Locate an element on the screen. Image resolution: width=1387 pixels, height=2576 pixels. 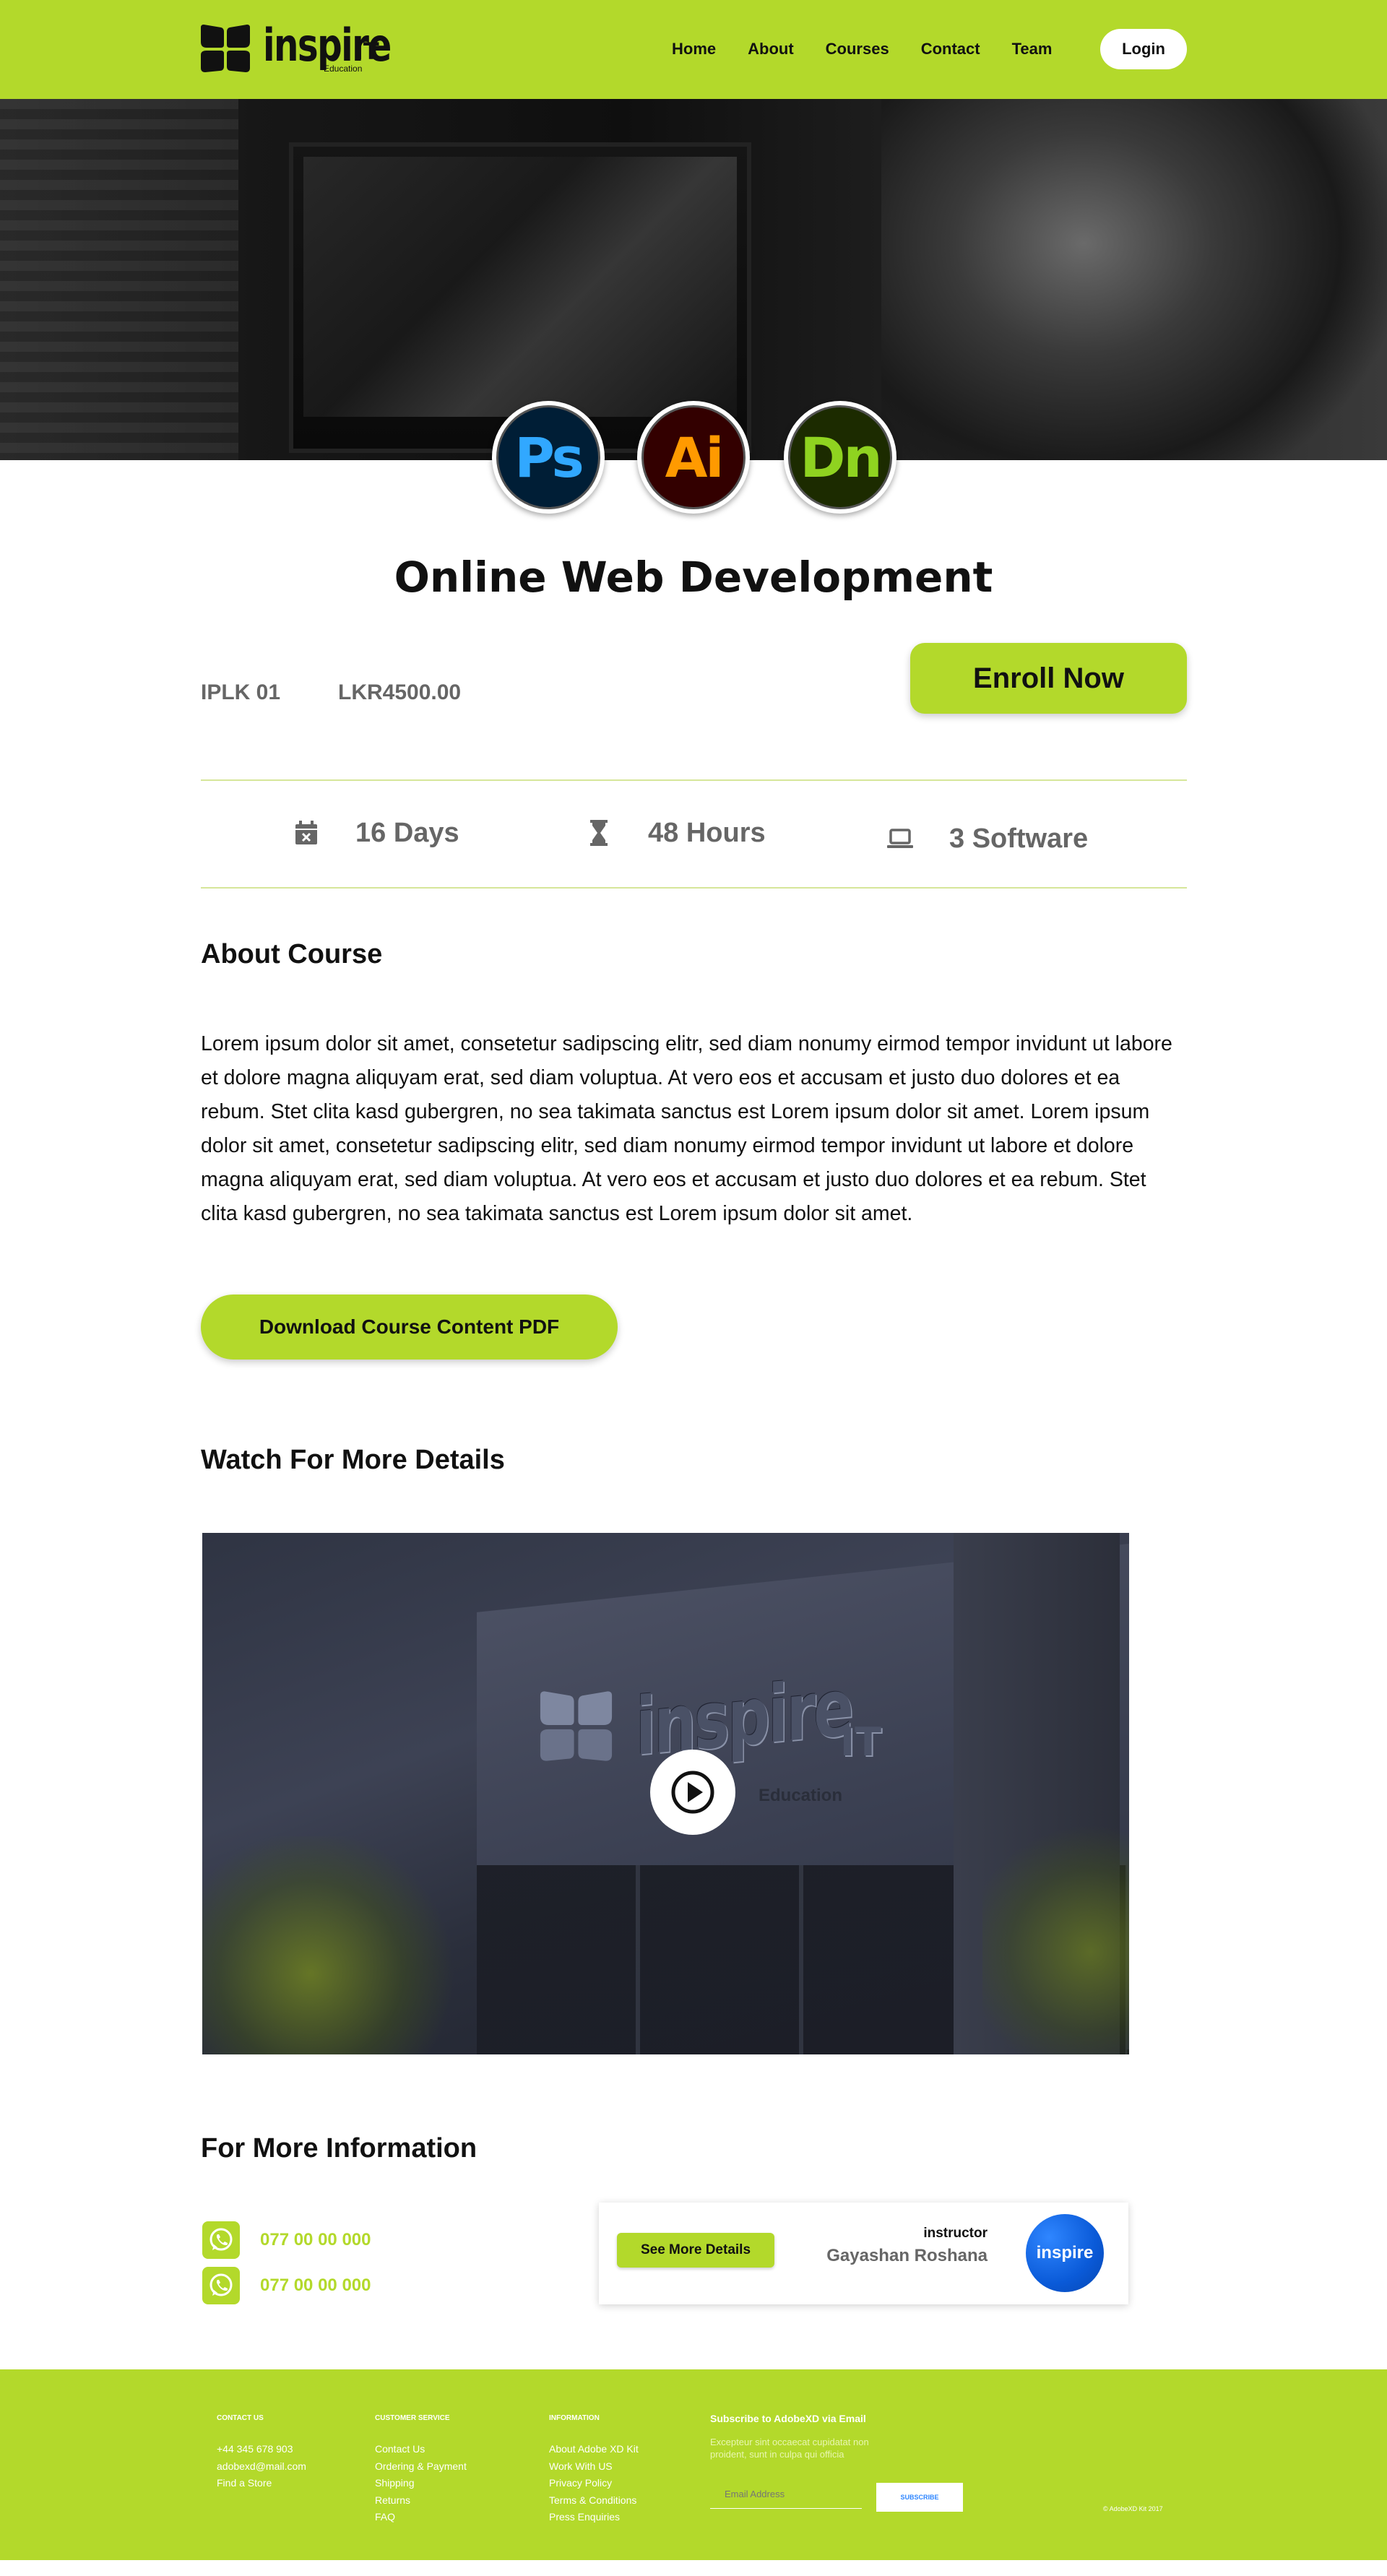
stat-software: 3 Software is located at coordinates (987, 838).